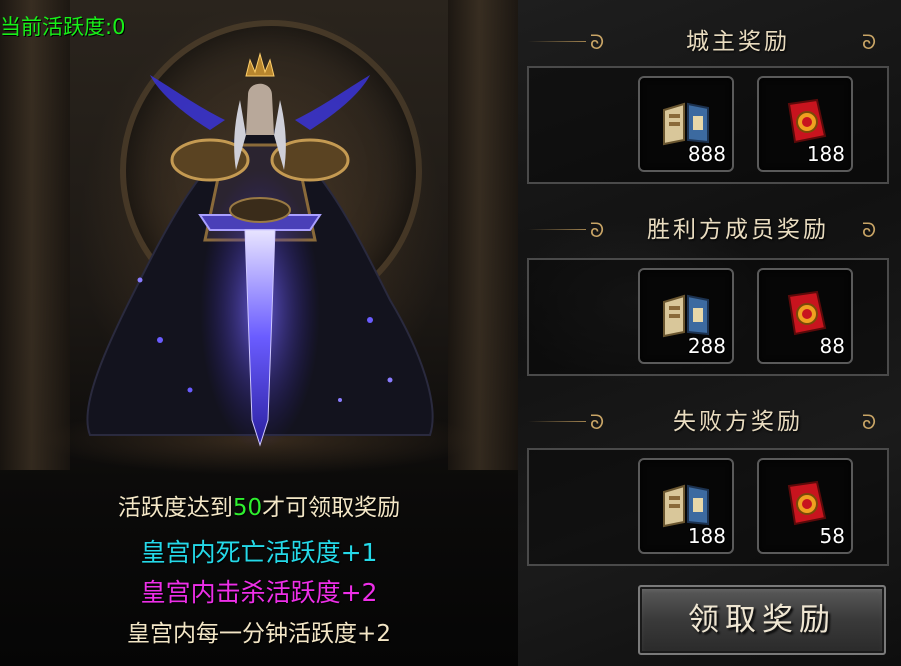  Describe the element at coordinates (832, 346) in the screenshot. I see `item-count: 88` at that location.